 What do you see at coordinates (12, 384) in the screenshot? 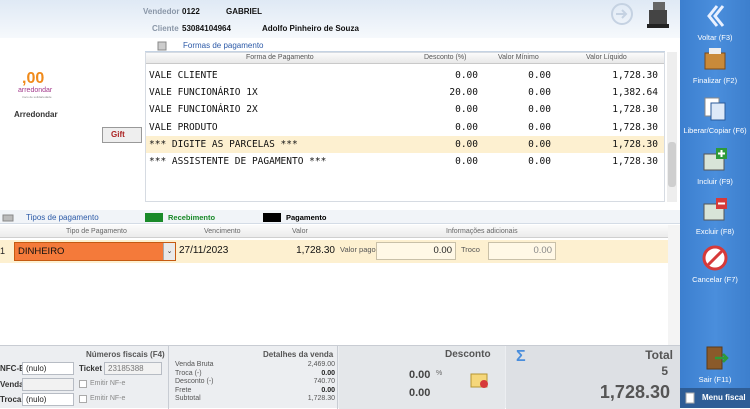
I see `venda-label: Venda` at bounding box center [12, 384].